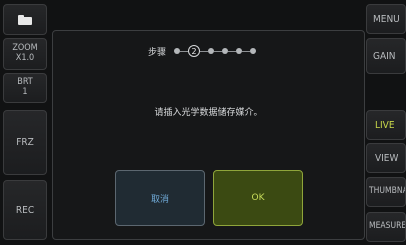 The width and height of the screenshot is (406, 245). I want to click on live-button: LIVE, so click(386, 125).